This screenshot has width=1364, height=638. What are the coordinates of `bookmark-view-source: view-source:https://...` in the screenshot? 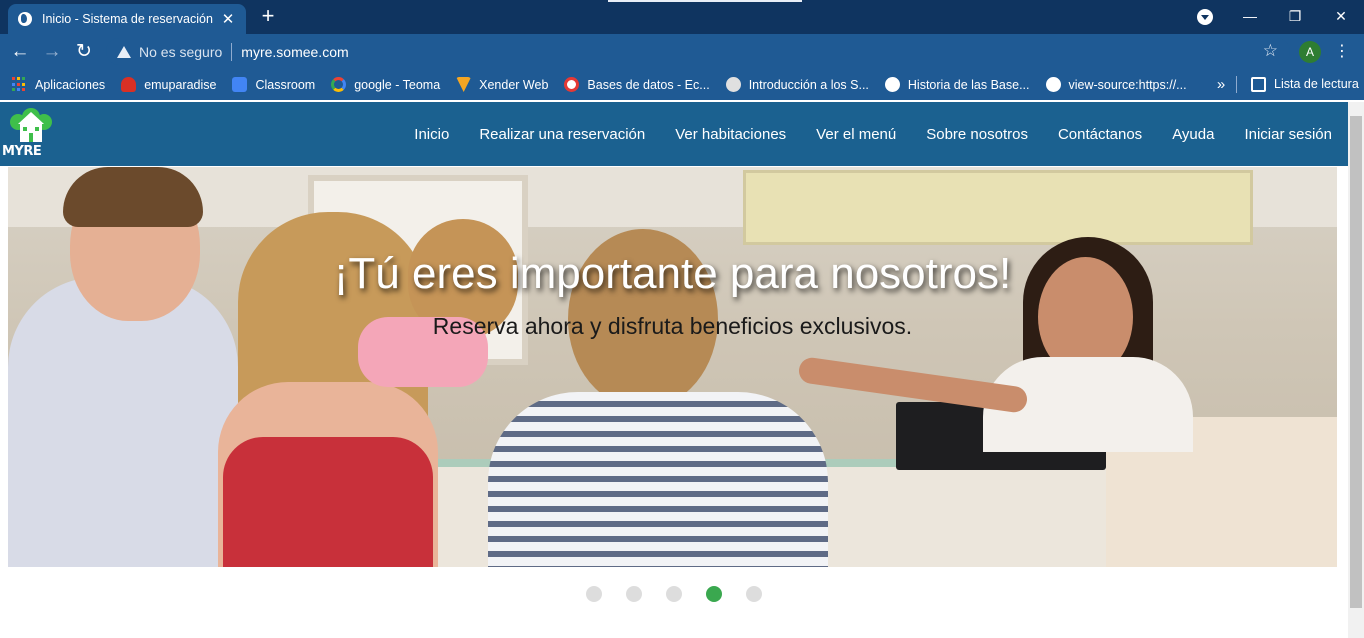 It's located at (1116, 85).